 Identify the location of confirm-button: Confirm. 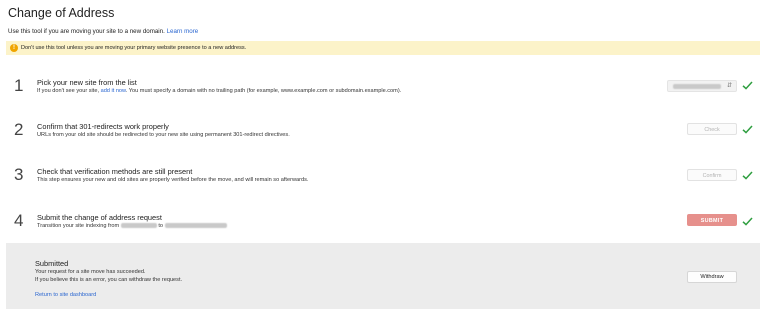
(712, 175).